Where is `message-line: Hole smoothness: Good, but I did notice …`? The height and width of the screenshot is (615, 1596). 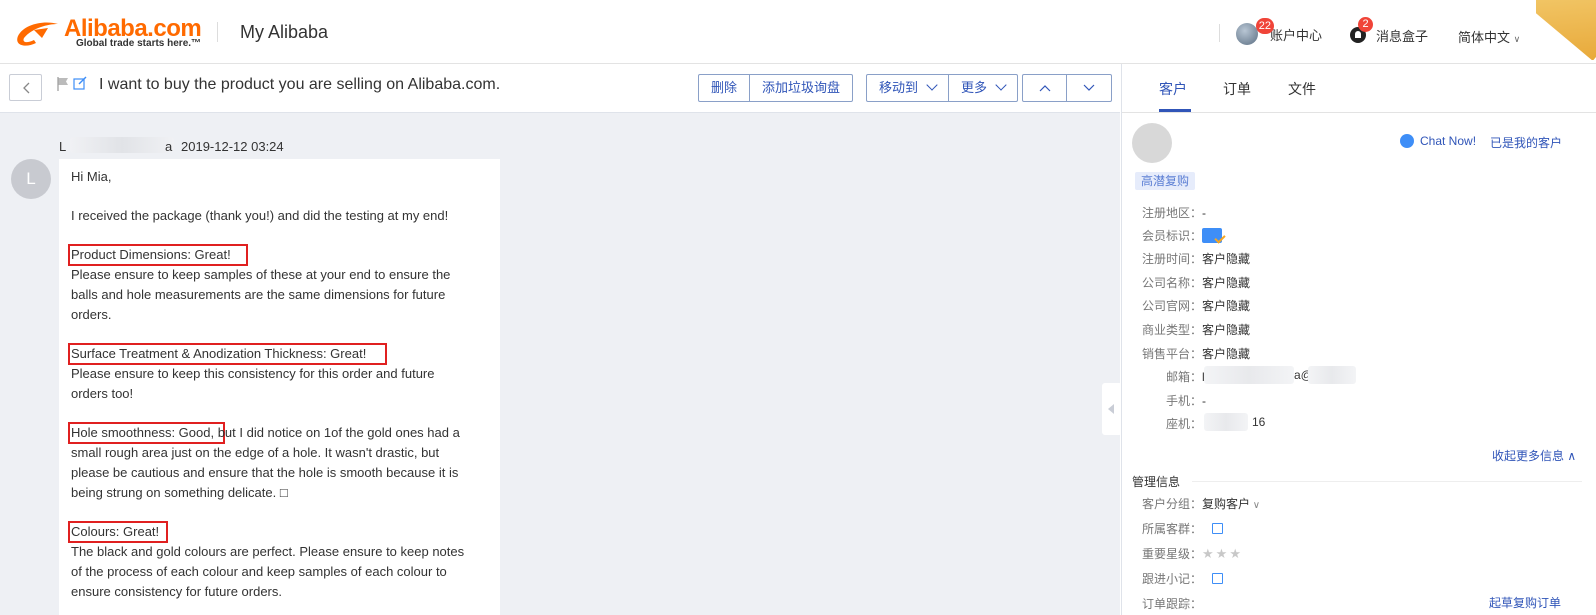
message-line: Hole smoothness: Good, but I did notice … is located at coordinates (265, 432).